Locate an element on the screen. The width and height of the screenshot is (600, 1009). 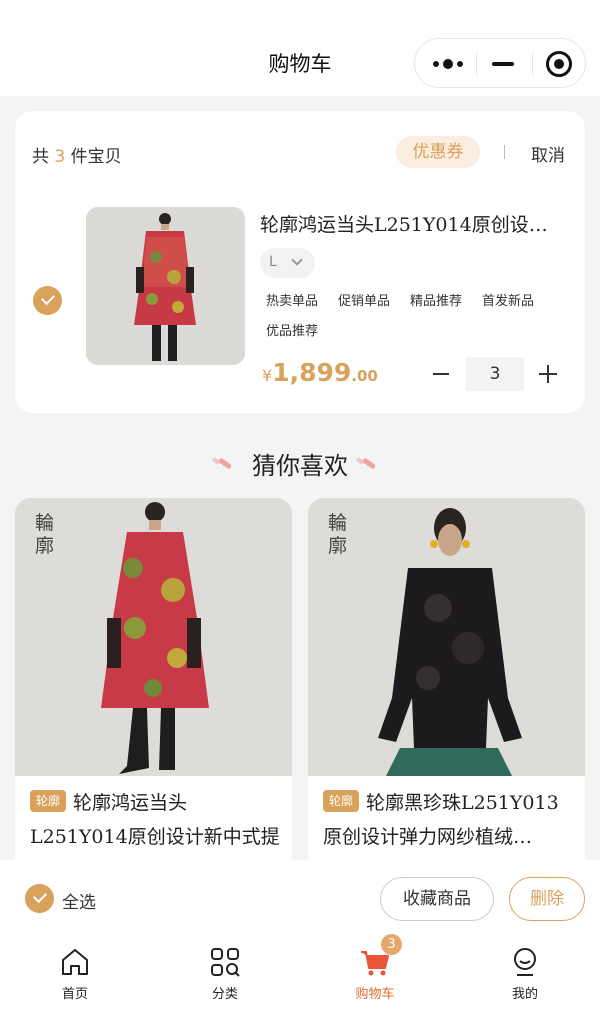
quantity-decrease-button is located at coordinates (441, 374).